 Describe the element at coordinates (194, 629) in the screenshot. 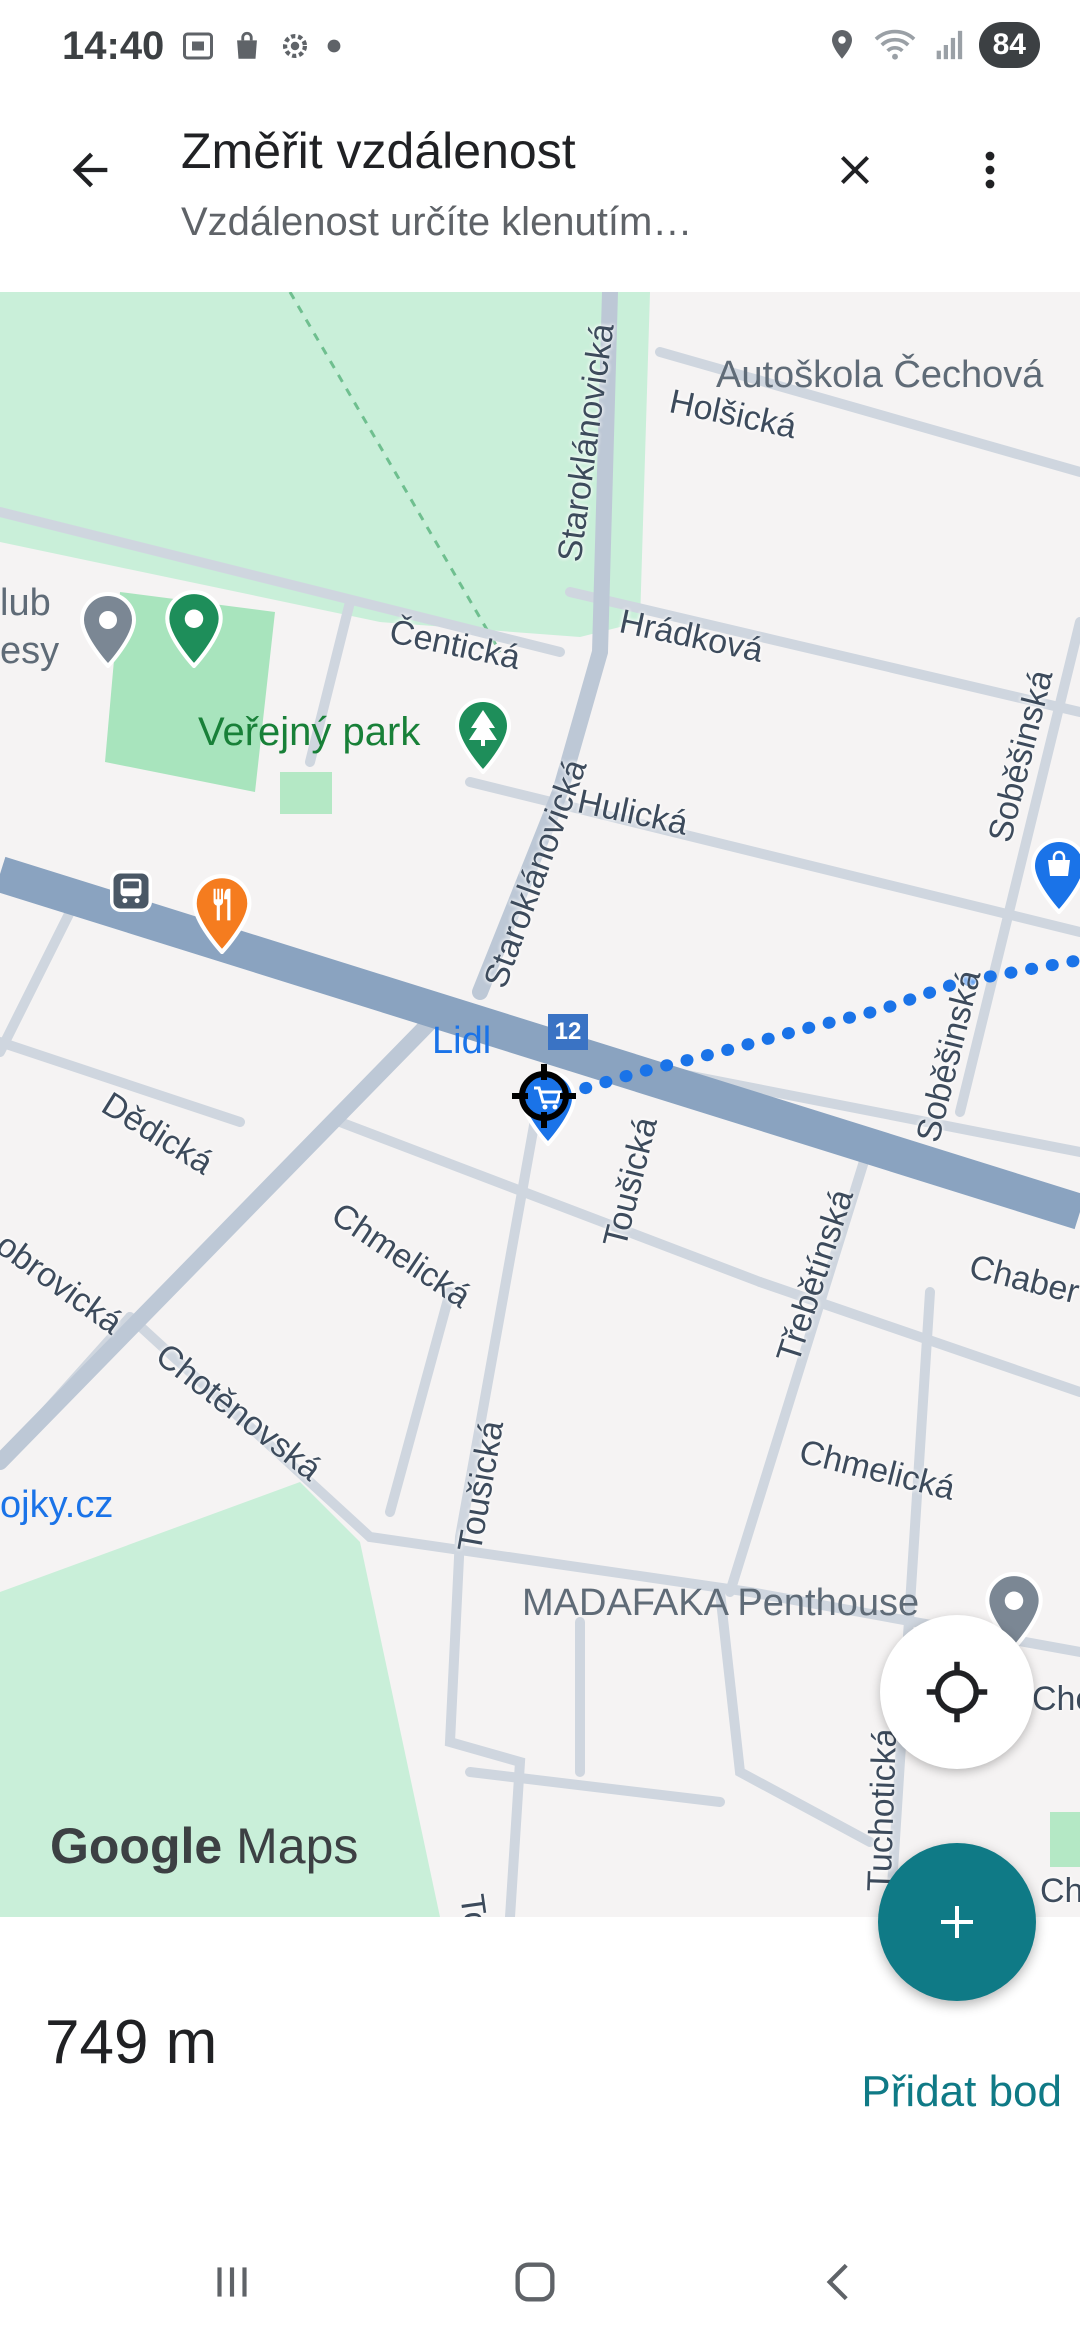

I see `green-place-pin` at that location.